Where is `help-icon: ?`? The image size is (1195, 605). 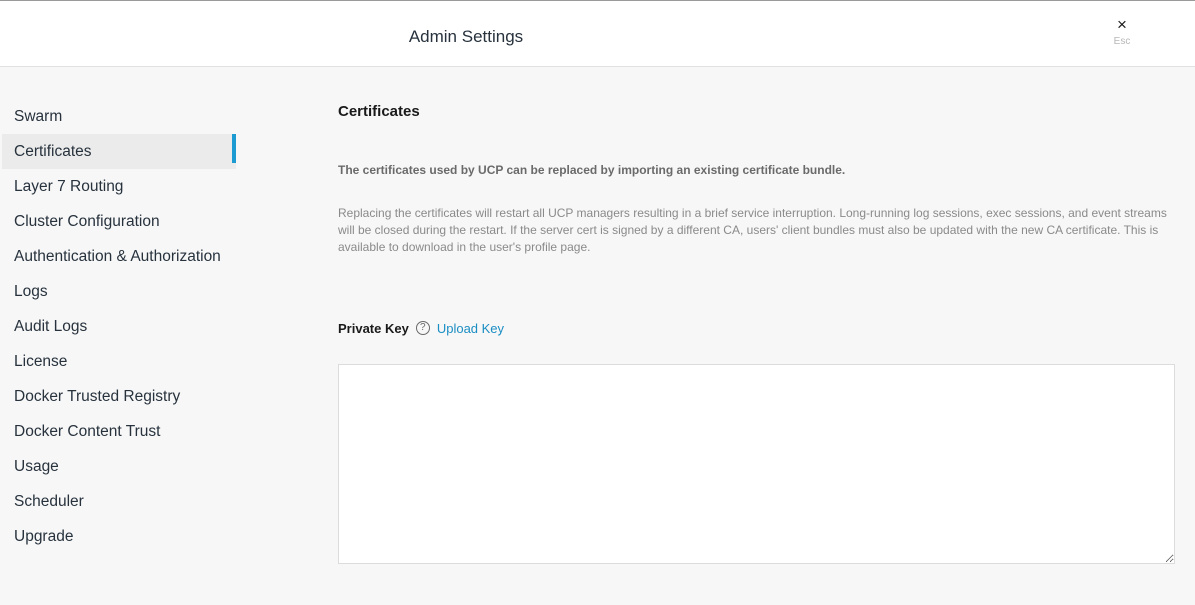
help-icon: ? is located at coordinates (422, 328).